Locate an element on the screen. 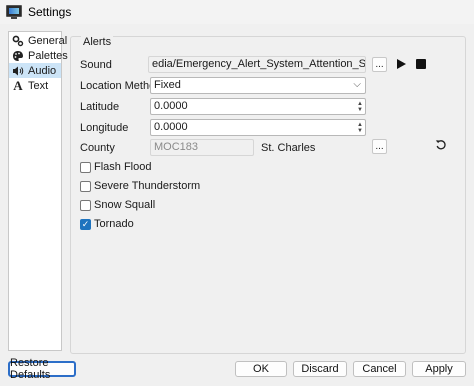  reset-icon is located at coordinates (441, 145).